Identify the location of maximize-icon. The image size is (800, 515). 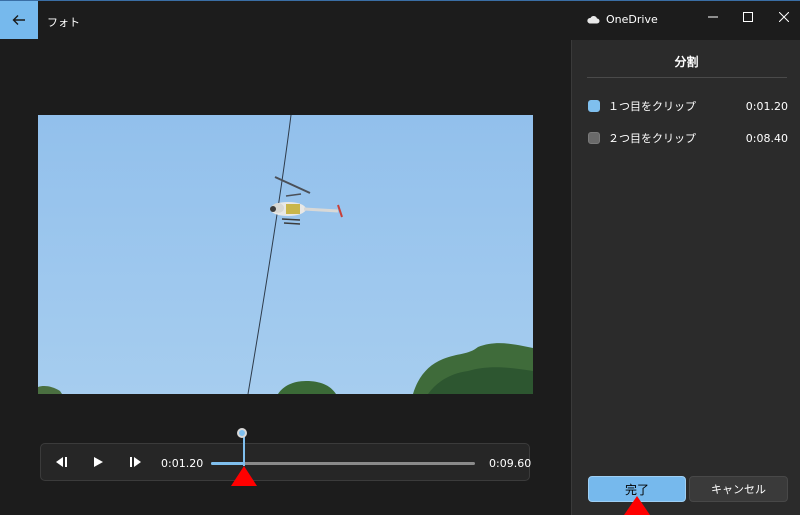
(748, 17).